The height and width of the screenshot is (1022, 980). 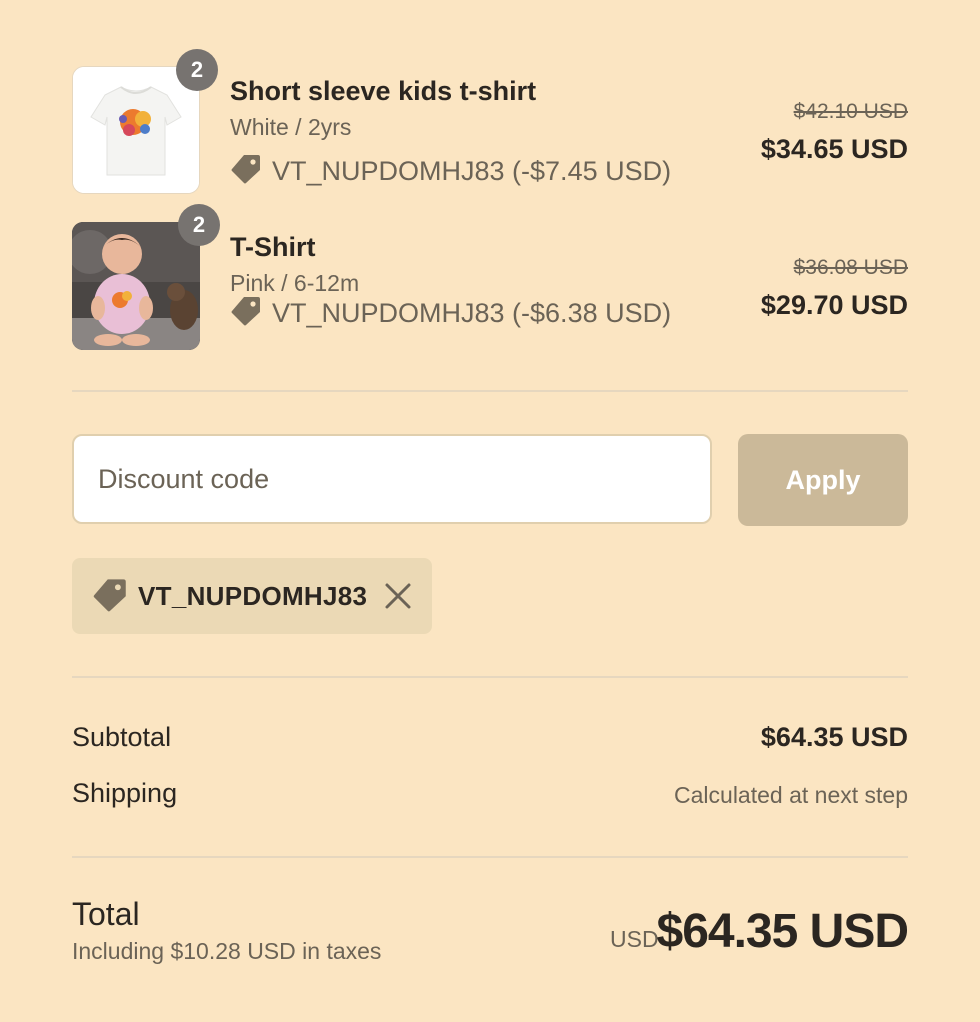 I want to click on original-price: $42.10 USD, so click(x=850, y=111).